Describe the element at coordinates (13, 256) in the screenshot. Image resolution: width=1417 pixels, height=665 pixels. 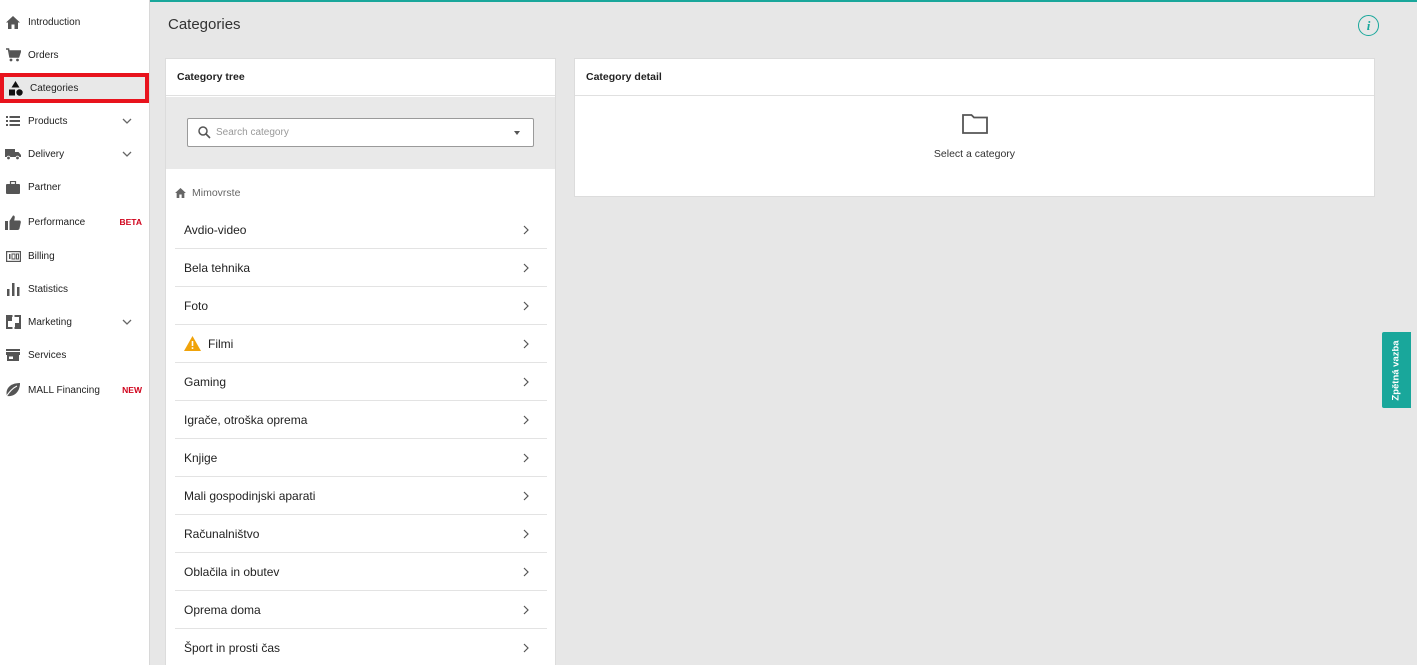
I see `billing-icon` at that location.